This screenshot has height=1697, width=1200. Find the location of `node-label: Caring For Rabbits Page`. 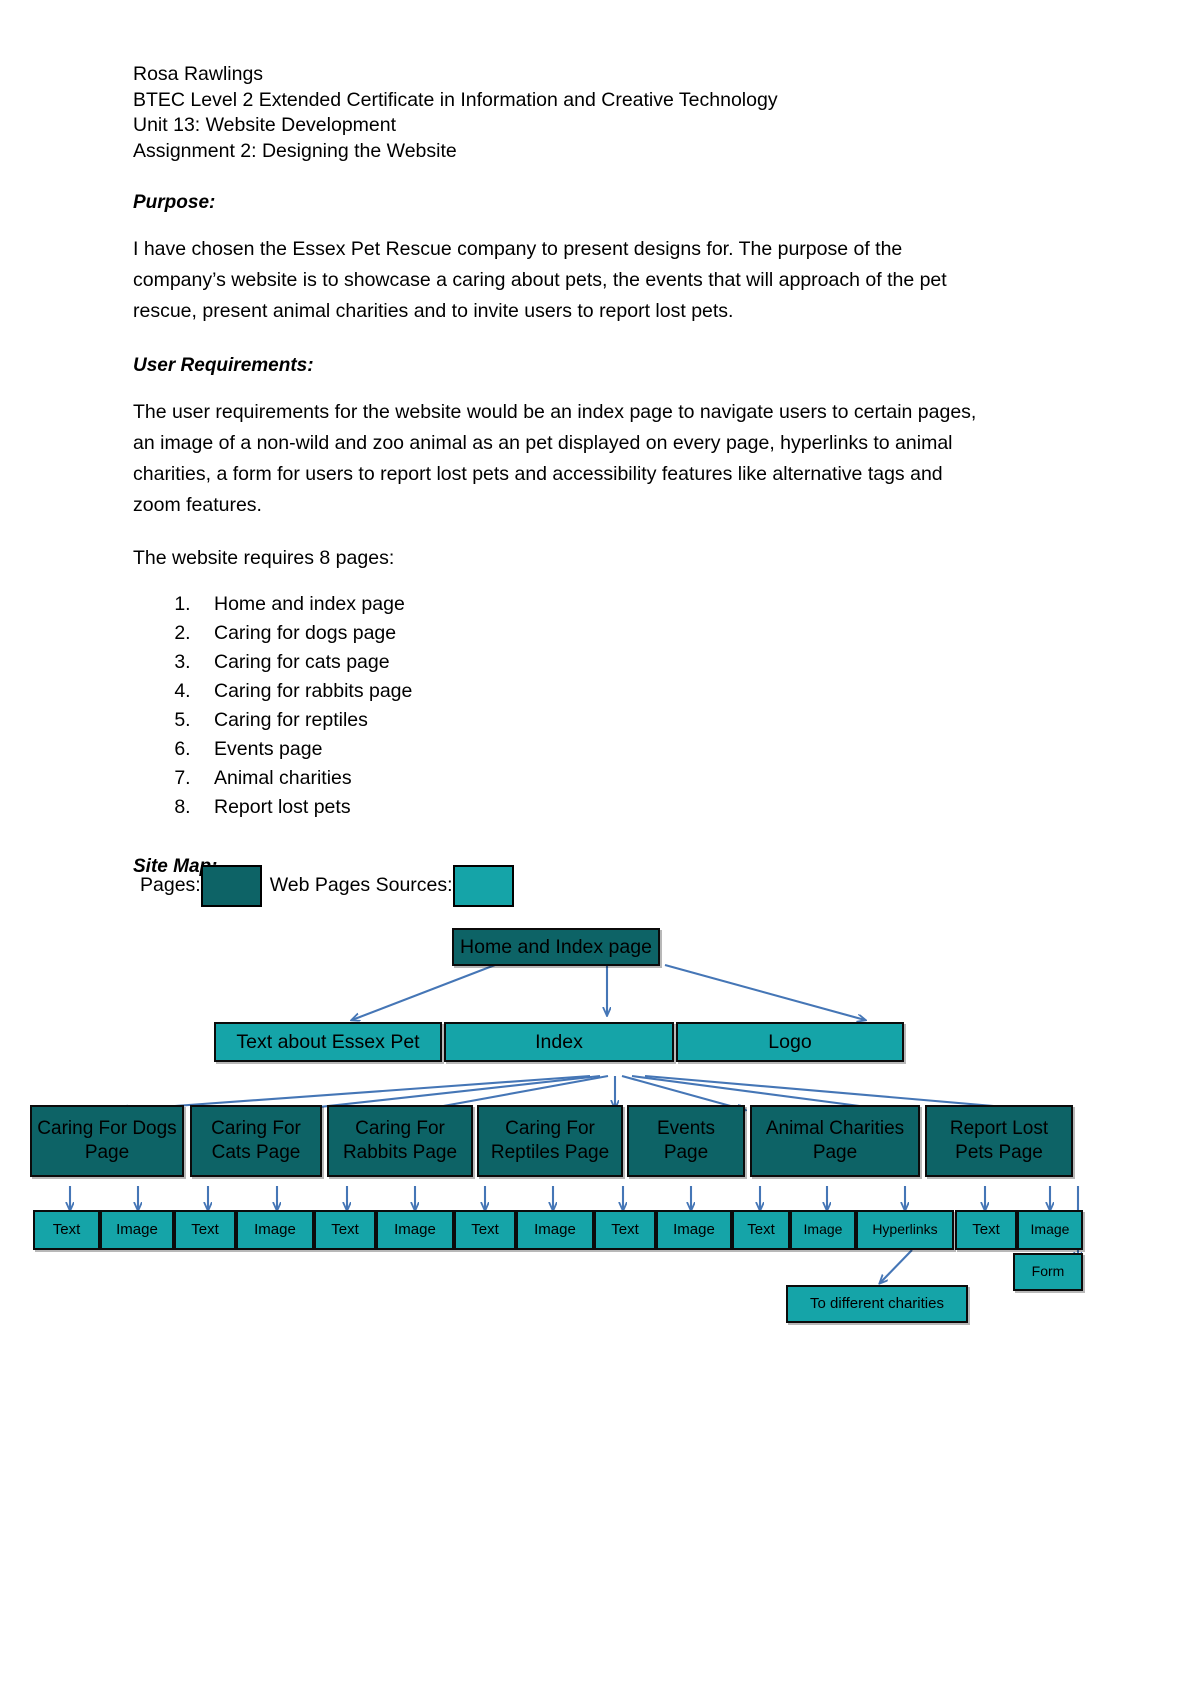

node-label: Caring For Rabbits Page is located at coordinates (400, 1140).